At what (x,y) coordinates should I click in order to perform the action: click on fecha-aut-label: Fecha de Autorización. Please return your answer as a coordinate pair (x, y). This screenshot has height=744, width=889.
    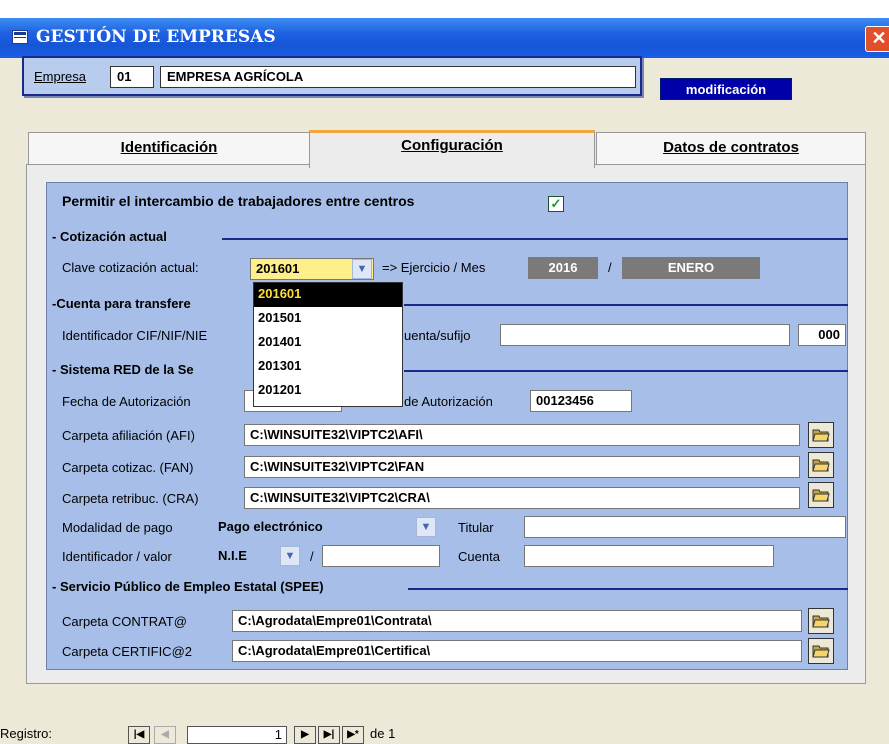
    Looking at the image, I should click on (126, 401).